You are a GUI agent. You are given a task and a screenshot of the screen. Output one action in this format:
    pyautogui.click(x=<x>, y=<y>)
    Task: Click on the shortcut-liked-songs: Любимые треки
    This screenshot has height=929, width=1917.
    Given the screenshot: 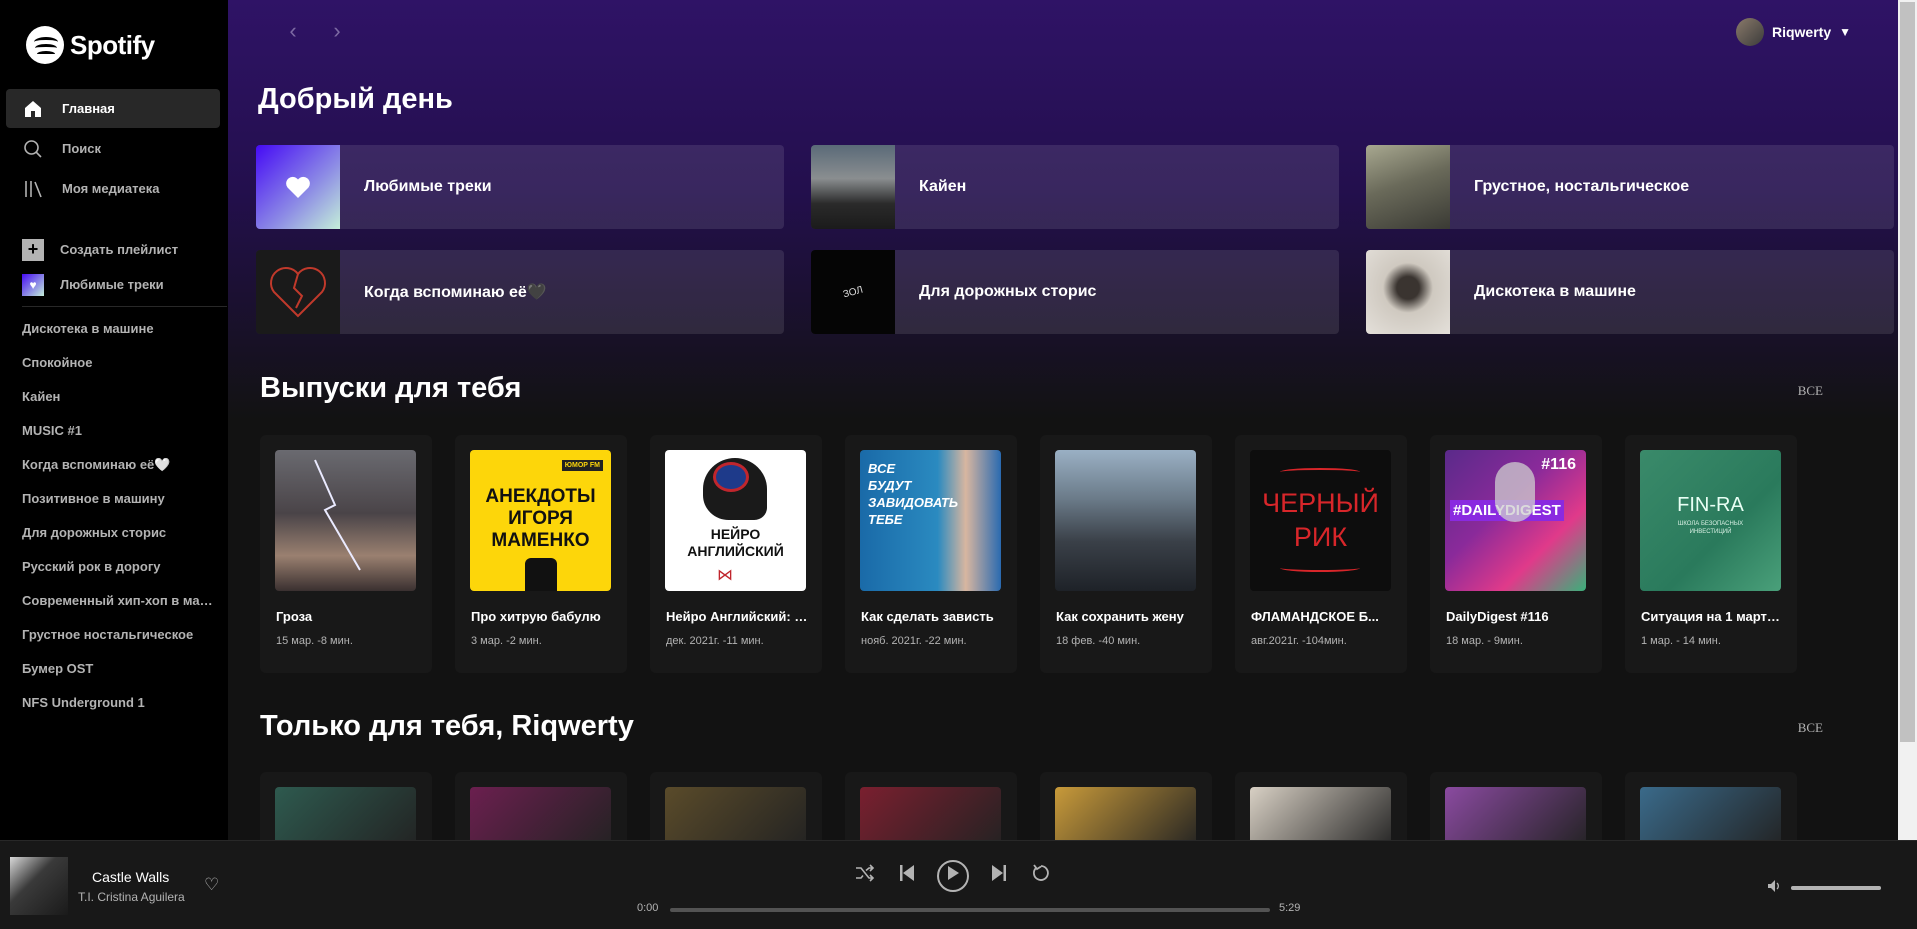 What is the action you would take?
    pyautogui.click(x=520, y=187)
    